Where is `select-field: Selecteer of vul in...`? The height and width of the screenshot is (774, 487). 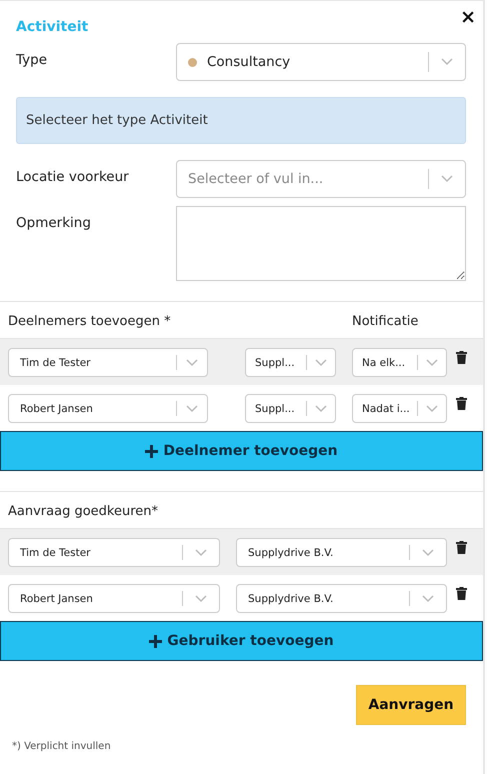 select-field: Selecteer of vul in... is located at coordinates (321, 179).